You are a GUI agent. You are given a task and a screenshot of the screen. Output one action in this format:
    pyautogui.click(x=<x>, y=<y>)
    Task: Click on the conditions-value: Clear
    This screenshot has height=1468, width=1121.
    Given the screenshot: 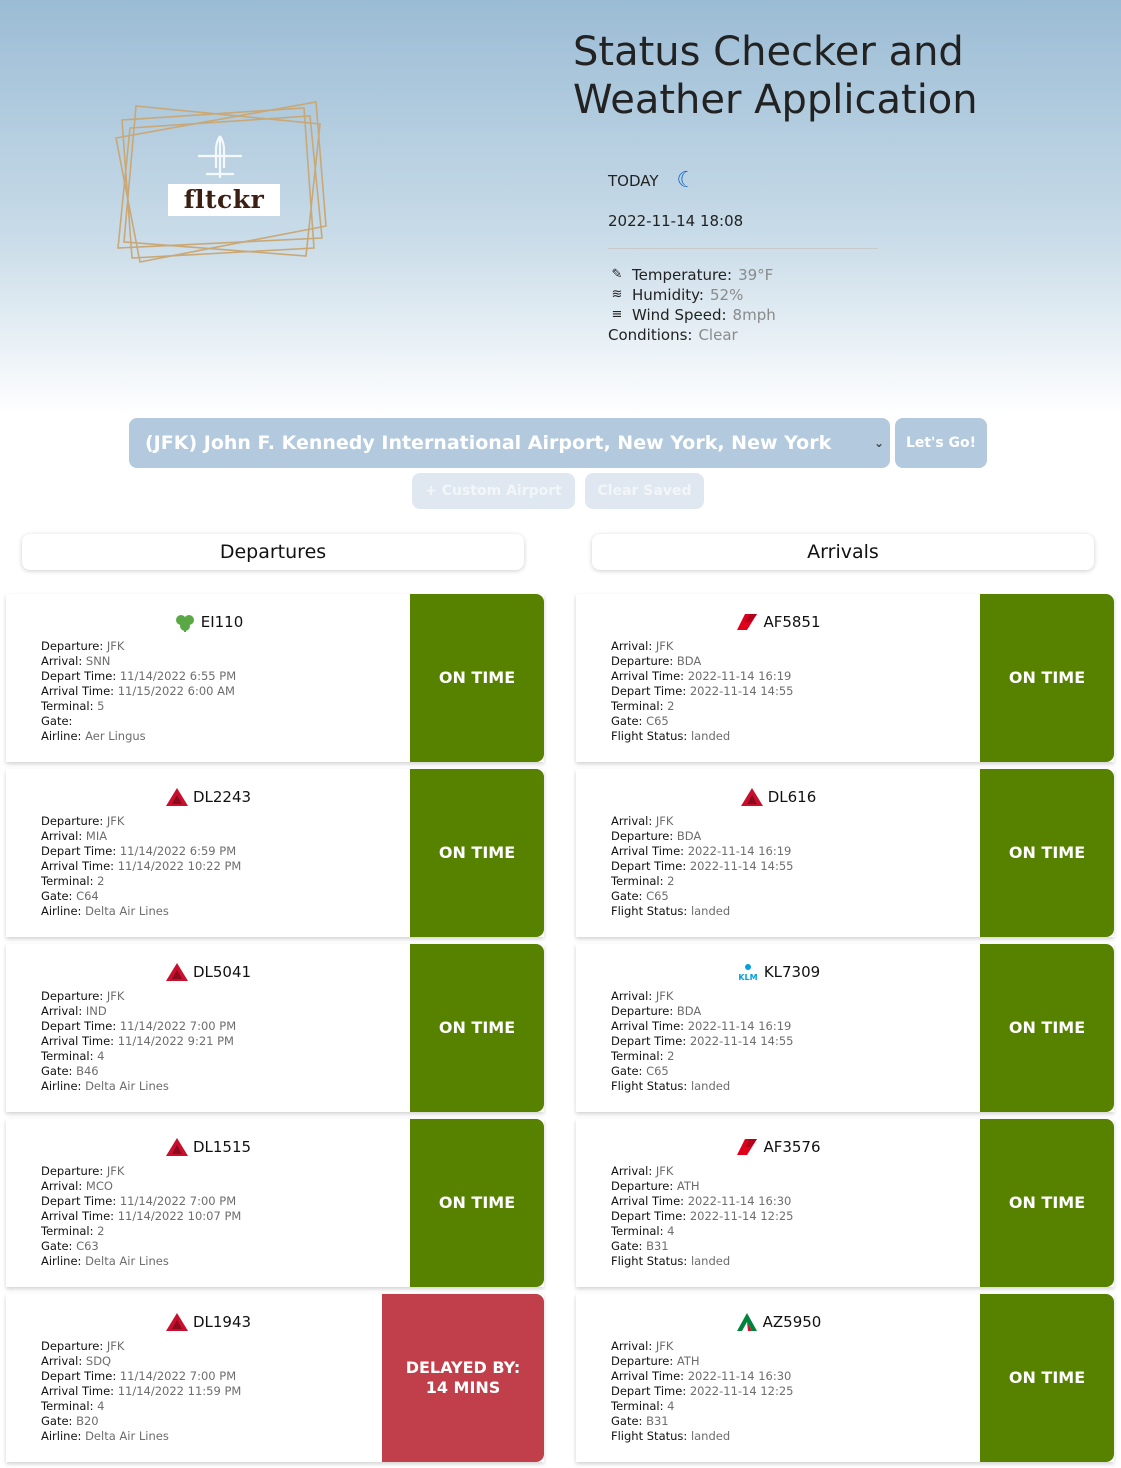 What is the action you would take?
    pyautogui.click(x=718, y=335)
    